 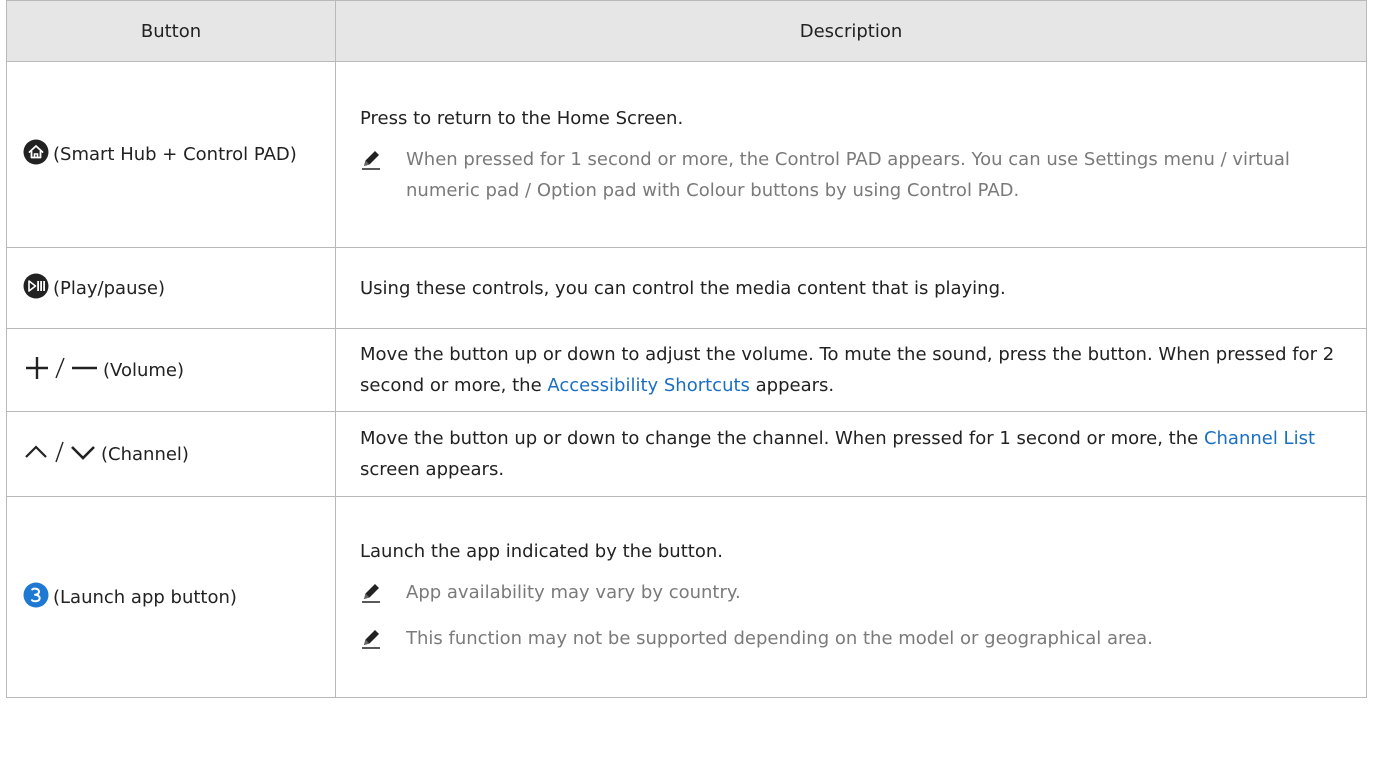 What do you see at coordinates (541, 551) in the screenshot?
I see `description-text: Launch the app indicated by the button.` at bounding box center [541, 551].